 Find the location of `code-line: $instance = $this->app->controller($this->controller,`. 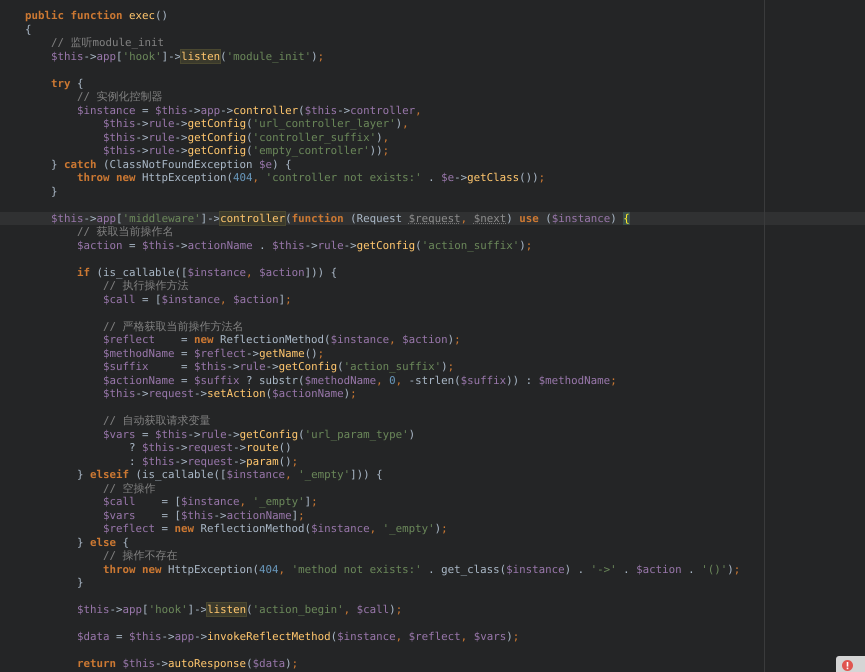

code-line: $instance = $this->app->controller($this->controller, is located at coordinates (249, 110).